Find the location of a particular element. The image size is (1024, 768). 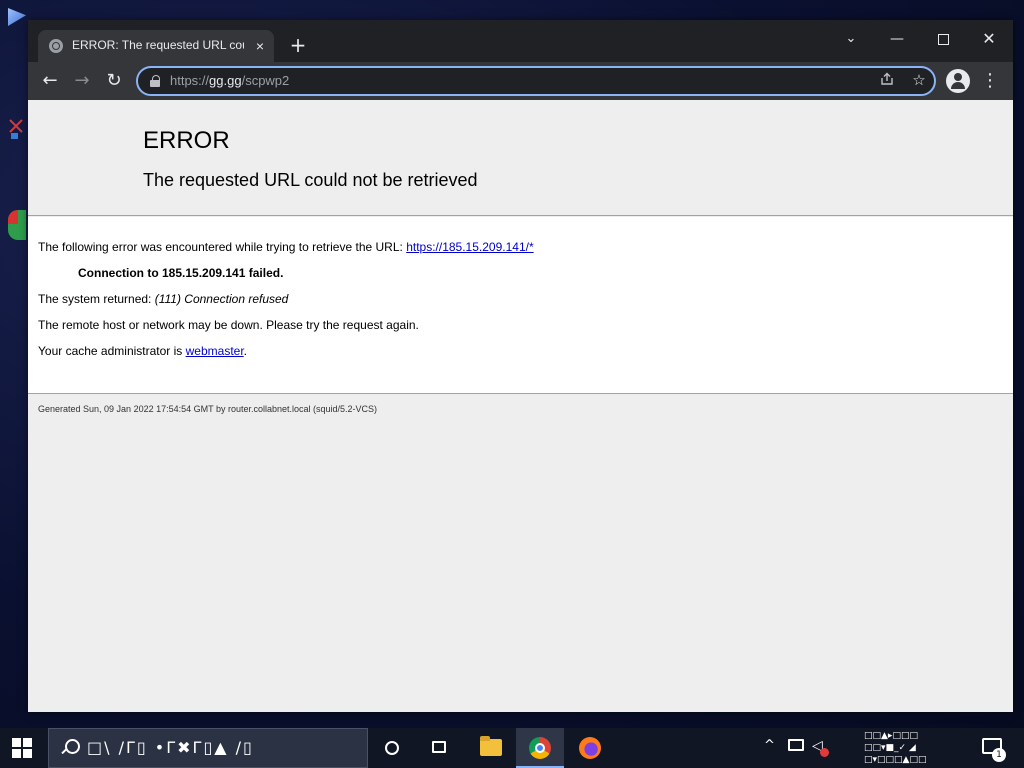

browser-toolbar: ← → ↻ https://gg.gg/scpwp2 ☆ ⋮ is located at coordinates (520, 81).